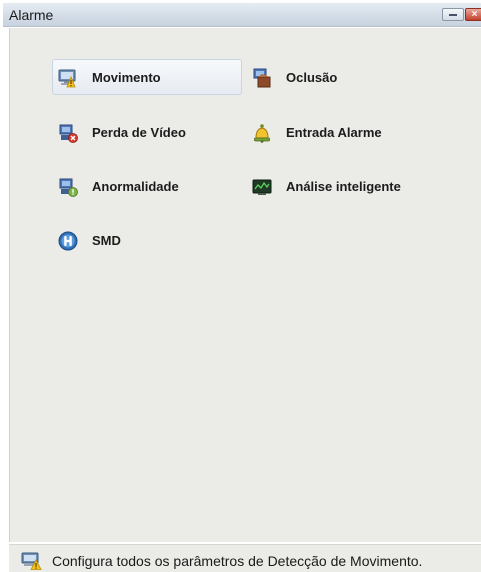 The height and width of the screenshot is (572, 481). I want to click on minimize-button, so click(453, 14).